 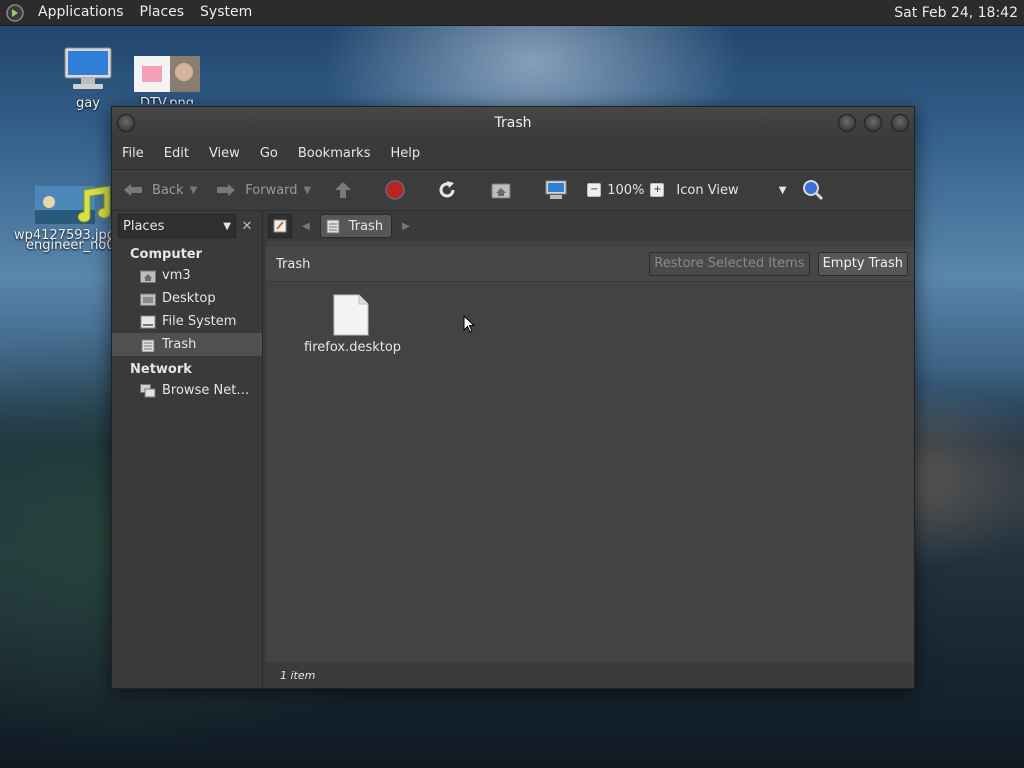 I want to click on status-text: 1 item, so click(x=298, y=675).